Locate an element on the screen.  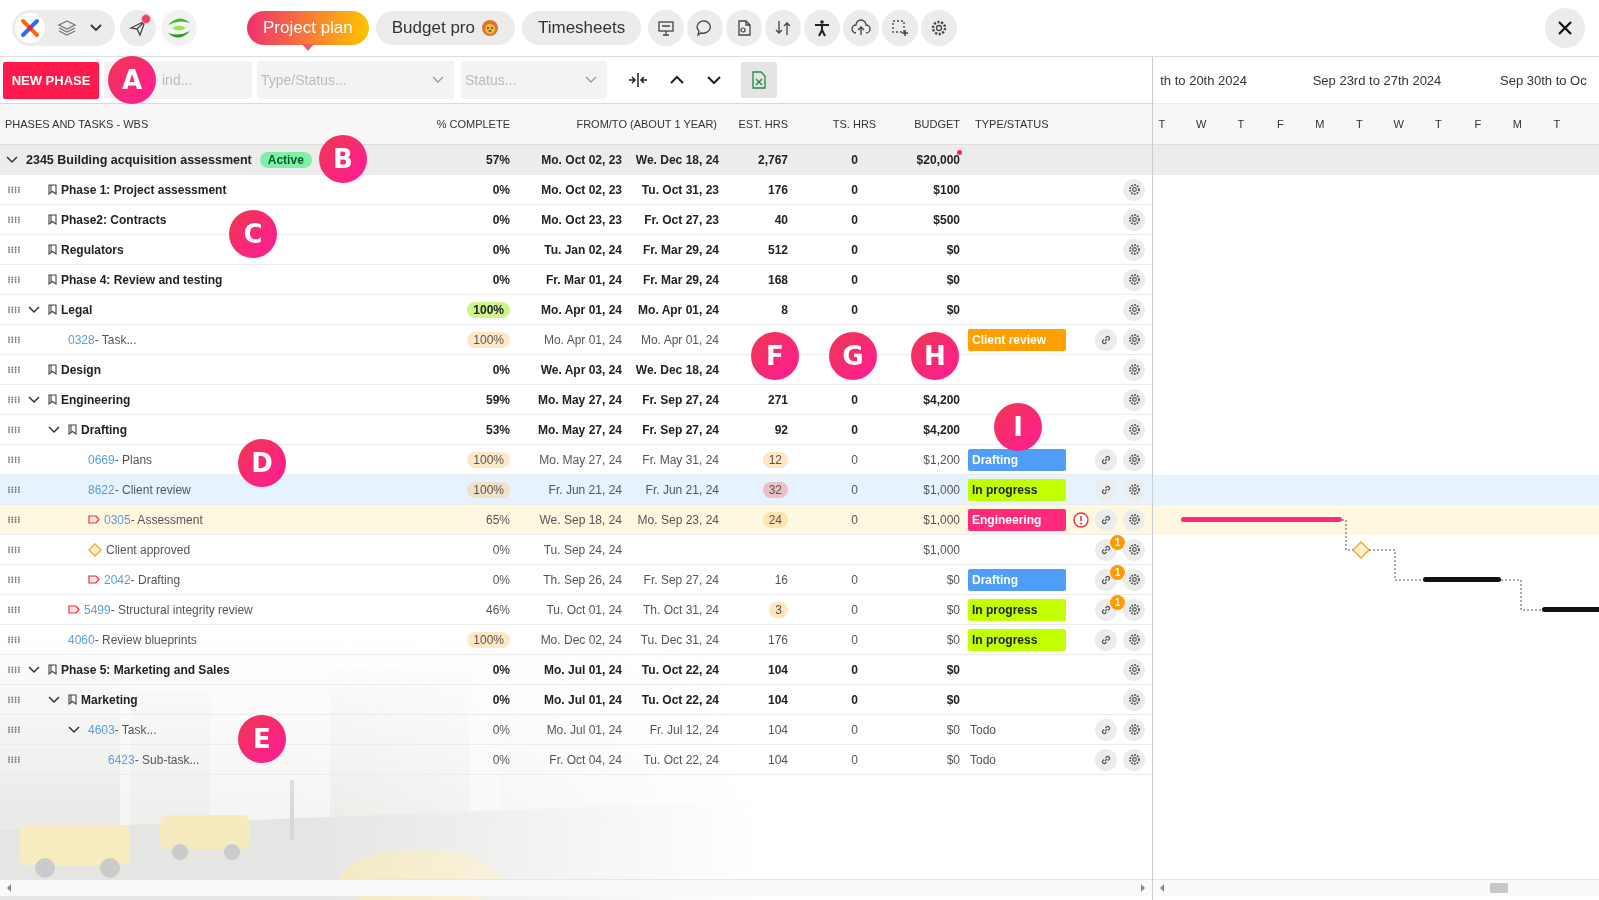
phase-name: Marketing is located at coordinates (109, 699).